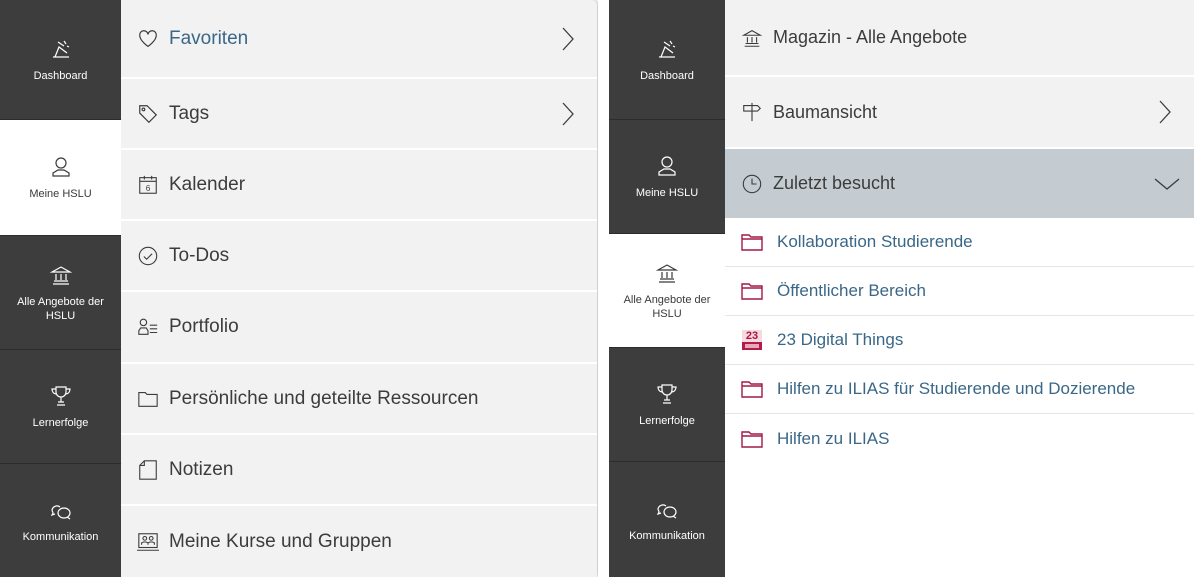  What do you see at coordinates (148, 326) in the screenshot?
I see `portfolio-icon` at bounding box center [148, 326].